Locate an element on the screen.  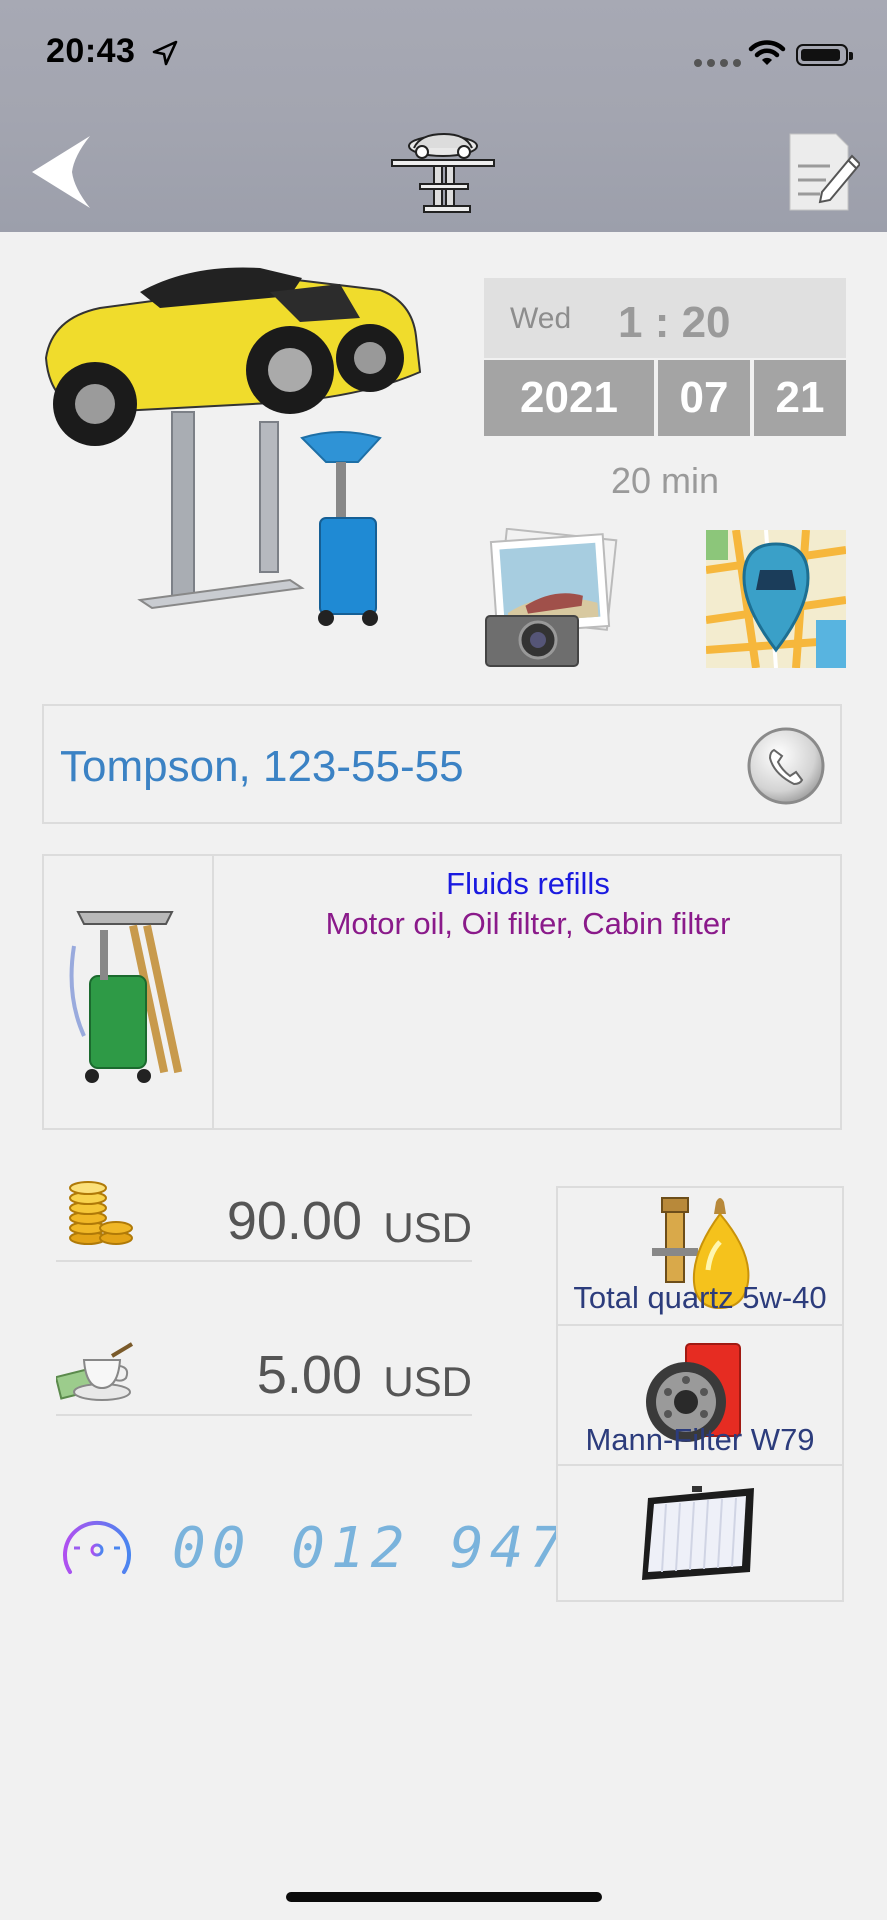
car-lift-icon is located at coordinates (443, 172).